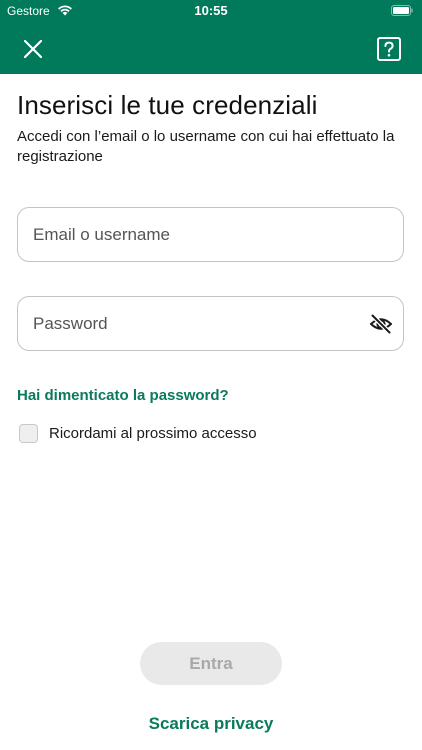 Image resolution: width=422 pixels, height=750 pixels. What do you see at coordinates (402, 10) in the screenshot?
I see `battery-icon` at bounding box center [402, 10].